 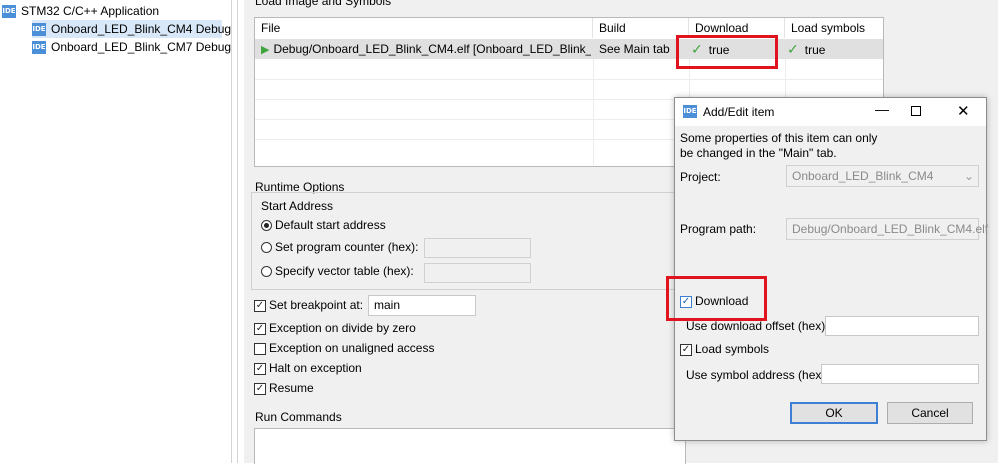 I want to click on start-address-title: Start Address, so click(x=297, y=206).